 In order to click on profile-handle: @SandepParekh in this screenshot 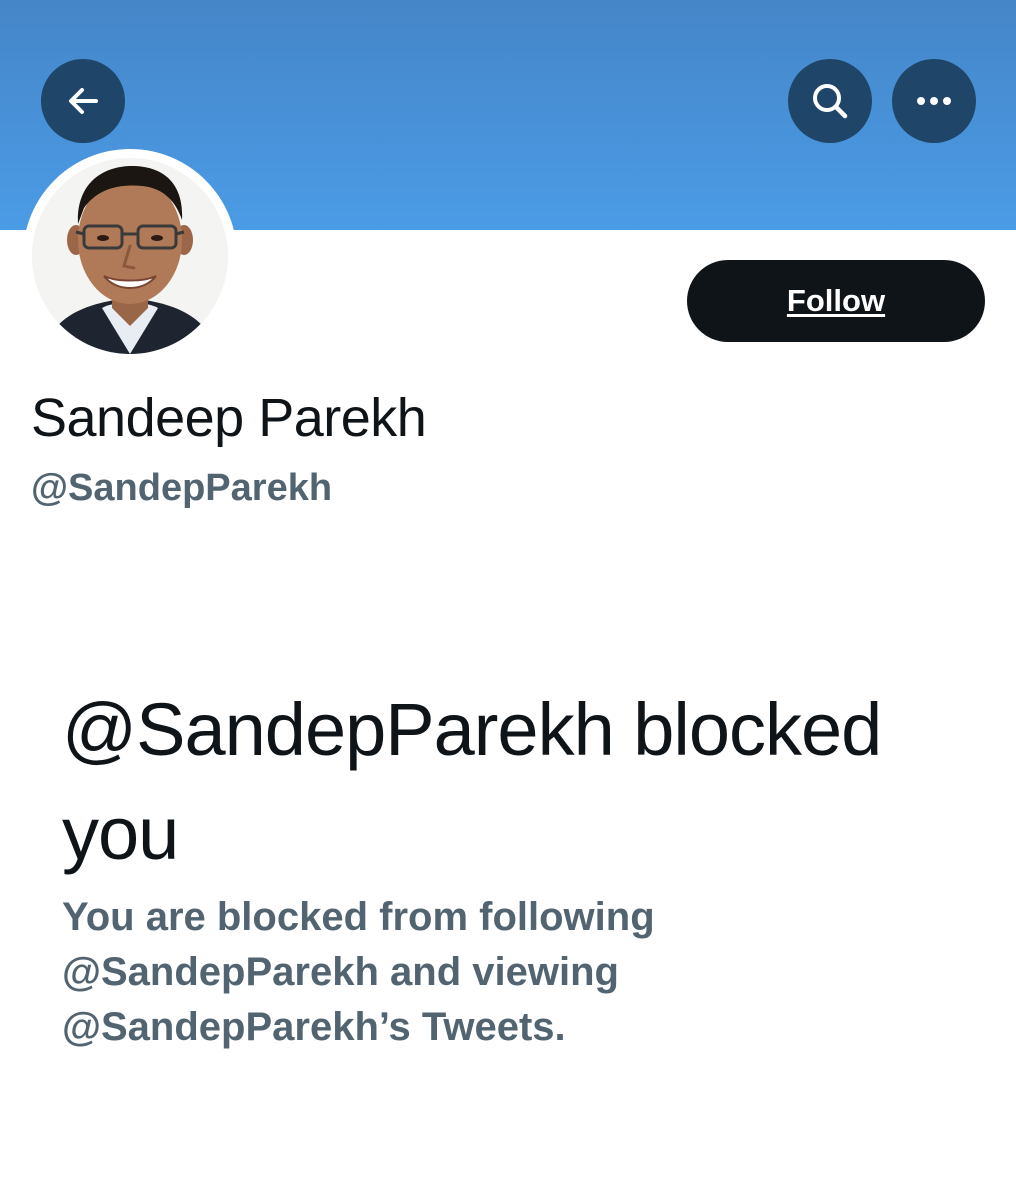, I will do `click(182, 488)`.